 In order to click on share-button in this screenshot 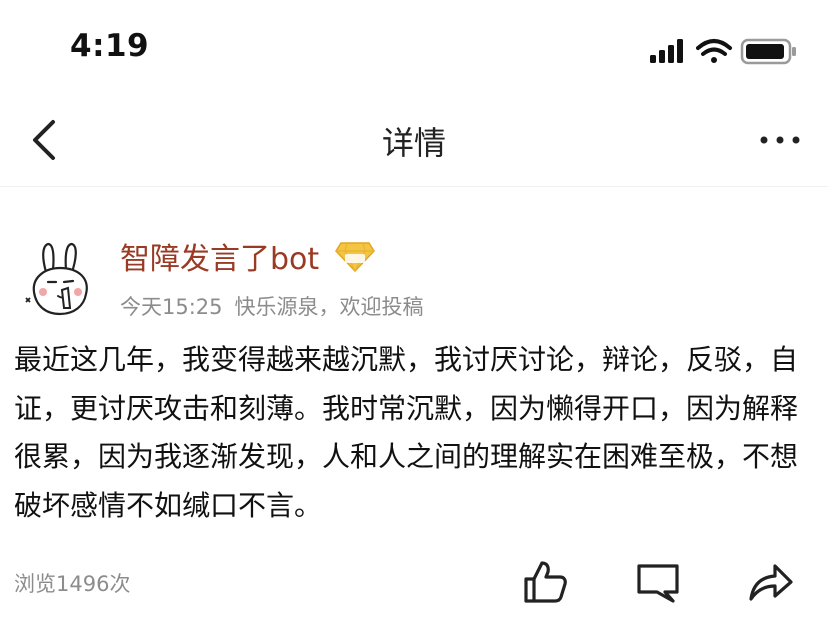, I will do `click(770, 582)`.